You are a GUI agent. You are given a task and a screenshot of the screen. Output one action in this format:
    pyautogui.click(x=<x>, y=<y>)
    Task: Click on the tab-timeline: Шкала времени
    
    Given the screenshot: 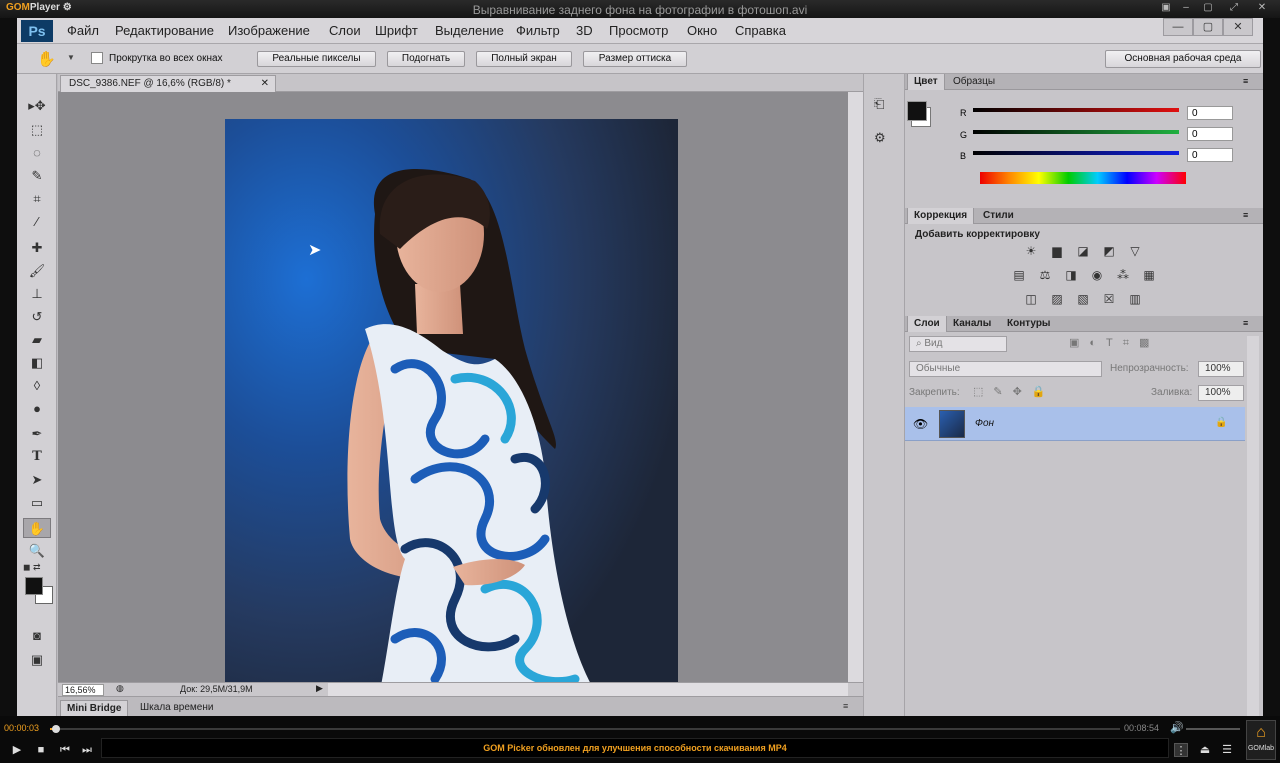 What is the action you would take?
    pyautogui.click(x=176, y=708)
    